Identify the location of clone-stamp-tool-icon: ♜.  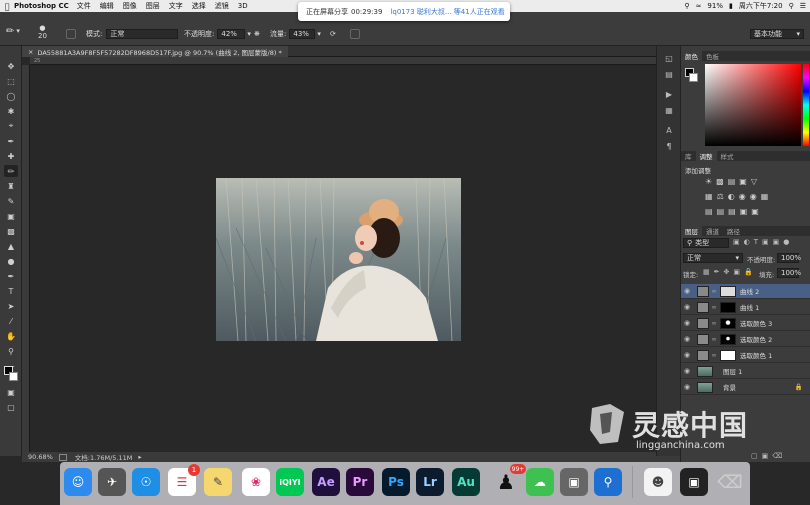
(11, 186).